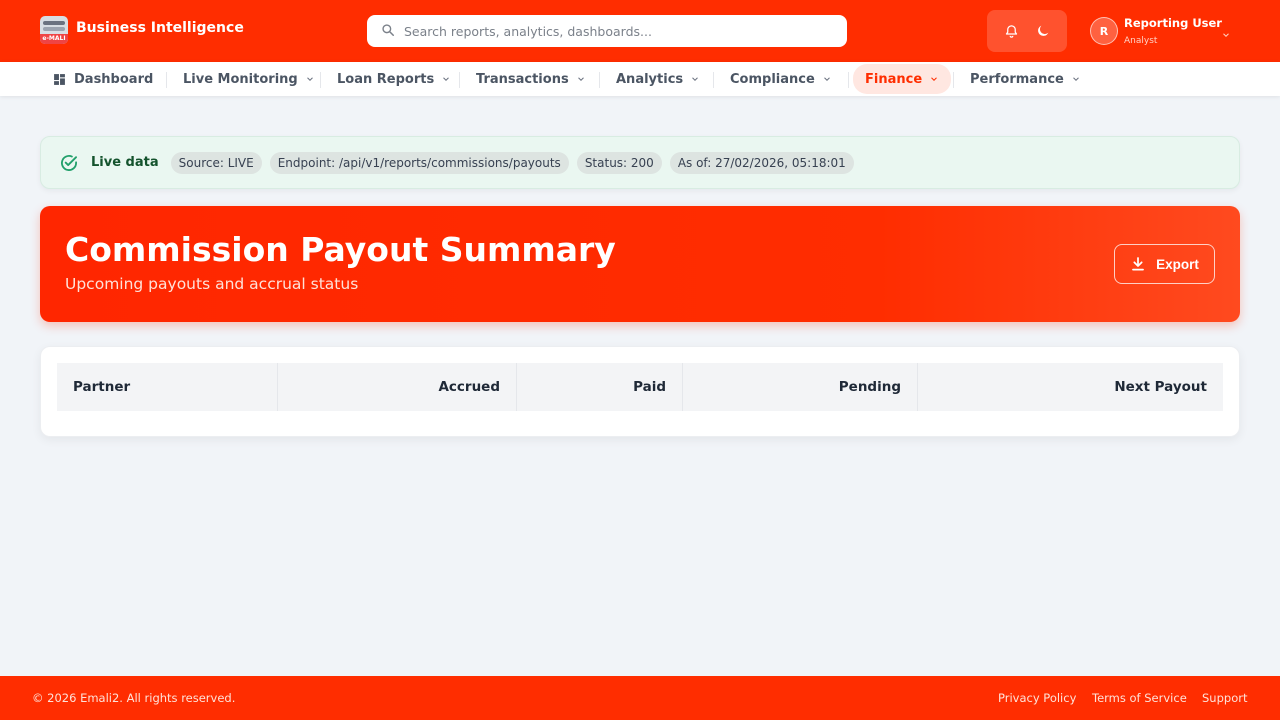  What do you see at coordinates (167, 387) in the screenshot?
I see `column-header-partner: Partner` at bounding box center [167, 387].